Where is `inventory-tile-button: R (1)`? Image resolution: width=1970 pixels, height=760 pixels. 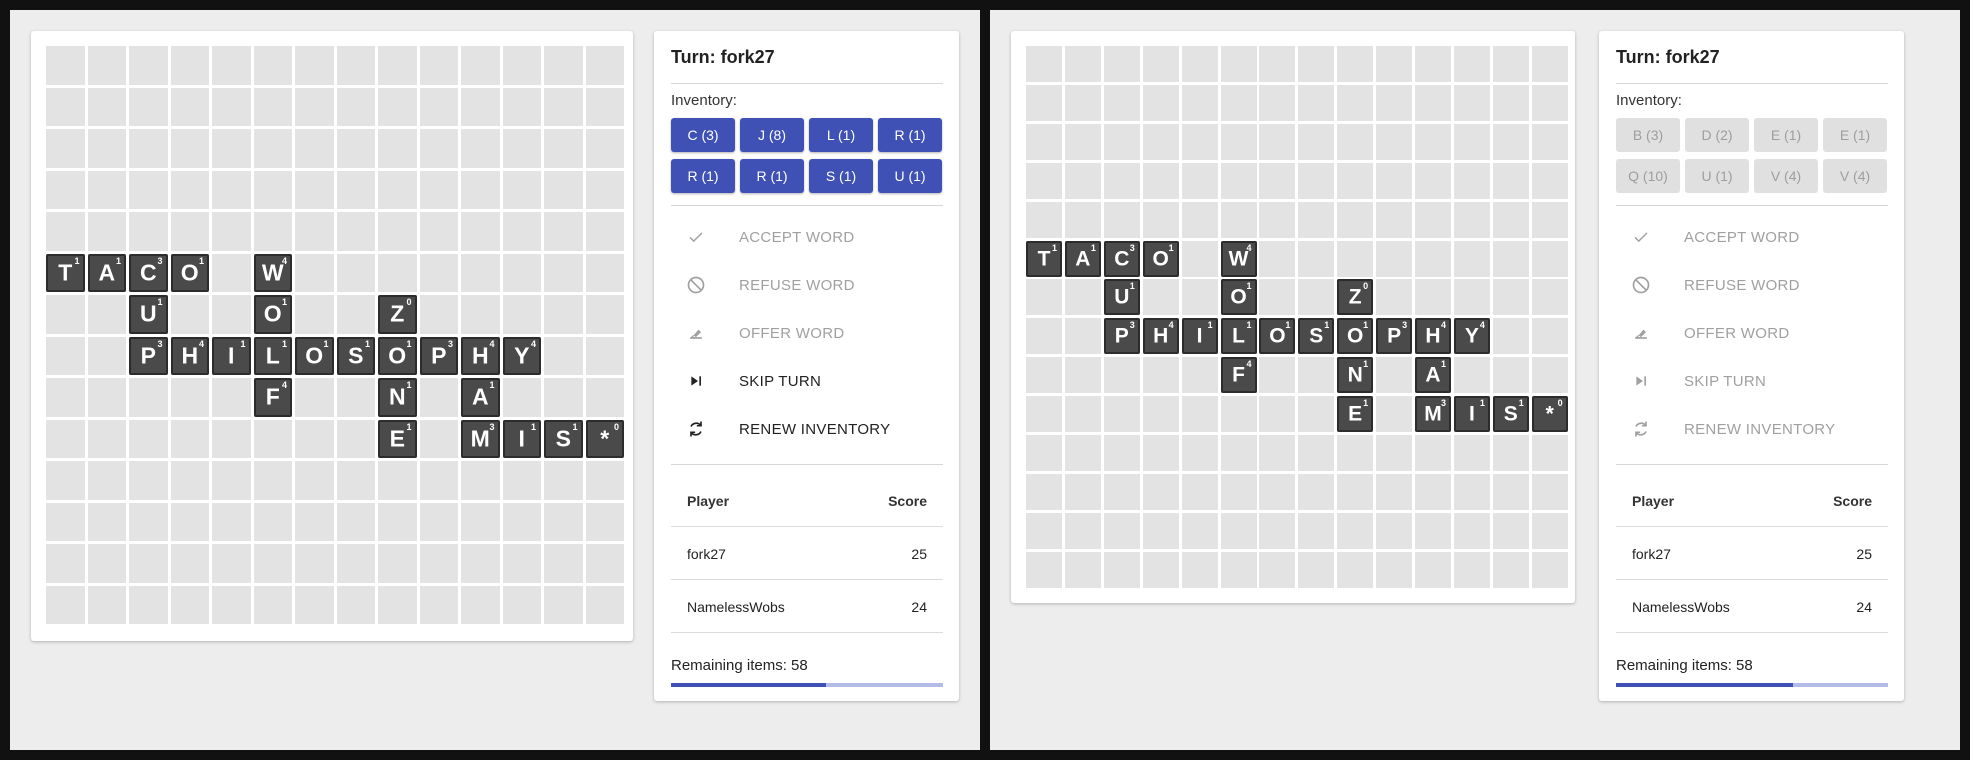 inventory-tile-button: R (1) is located at coordinates (772, 176).